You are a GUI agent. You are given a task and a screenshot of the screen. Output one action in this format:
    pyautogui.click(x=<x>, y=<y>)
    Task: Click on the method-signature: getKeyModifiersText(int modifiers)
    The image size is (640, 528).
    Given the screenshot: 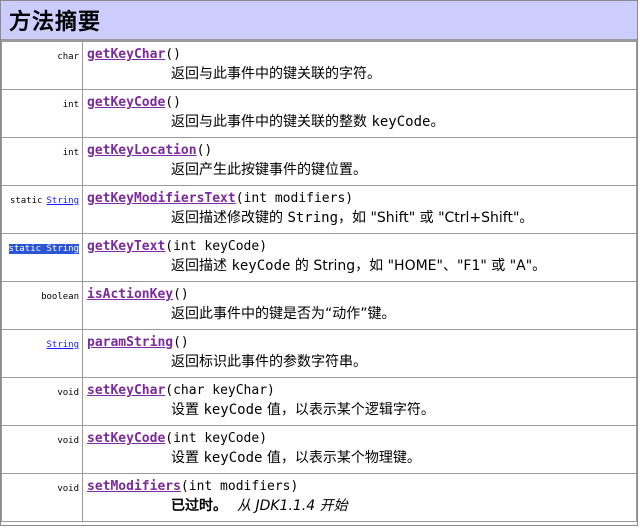 What is the action you would take?
    pyautogui.click(x=361, y=198)
    